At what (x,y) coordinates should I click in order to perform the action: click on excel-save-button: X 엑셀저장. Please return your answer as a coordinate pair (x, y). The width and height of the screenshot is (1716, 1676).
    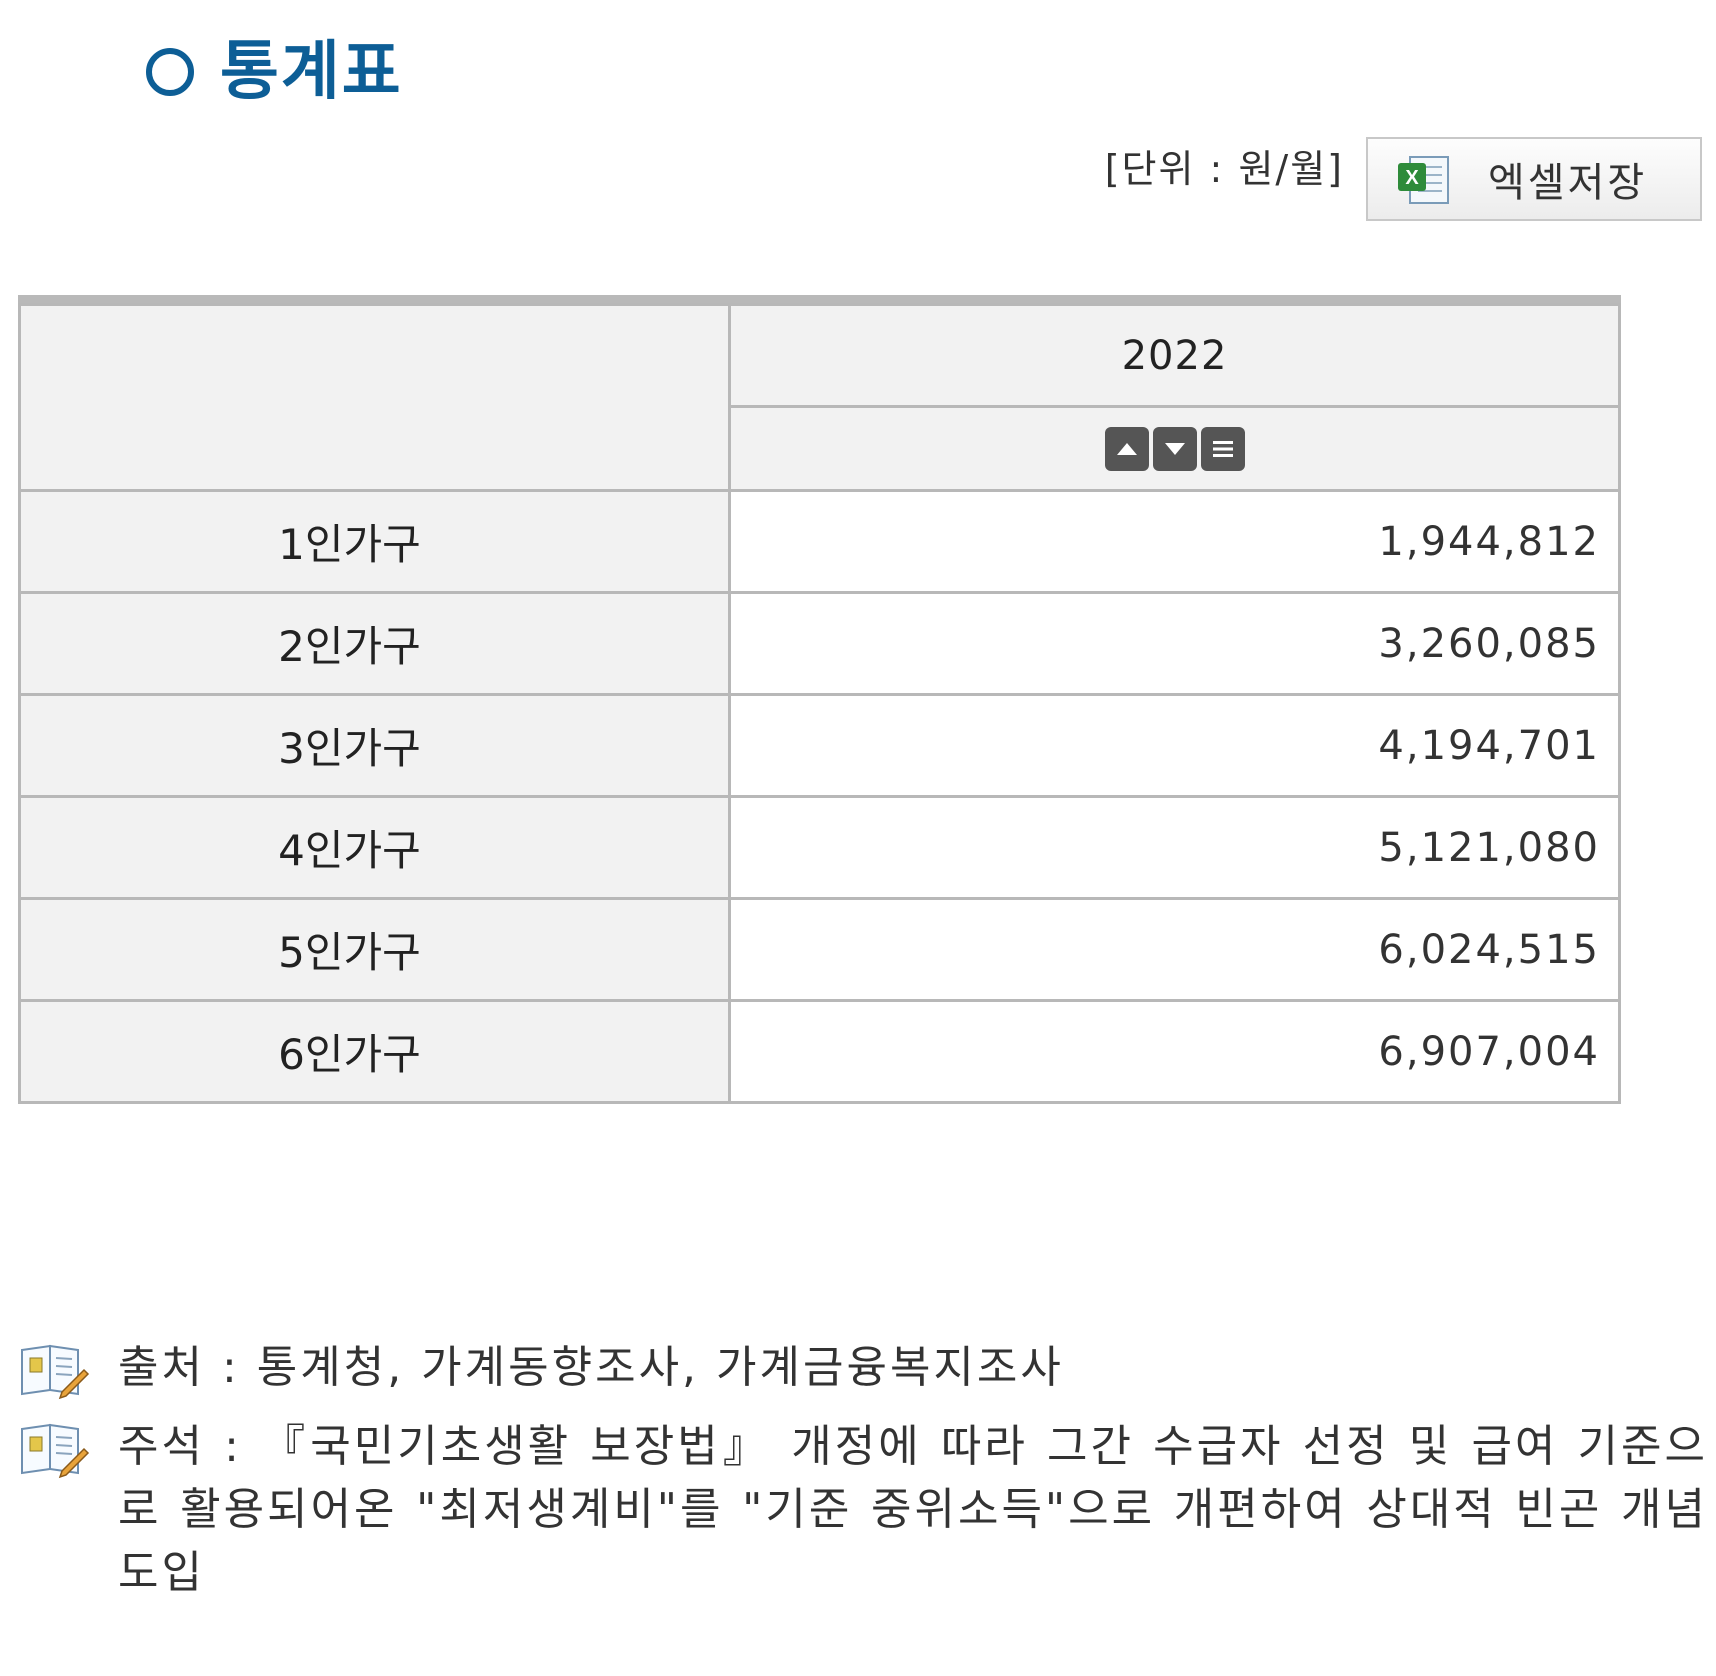
    Looking at the image, I should click on (1534, 179).